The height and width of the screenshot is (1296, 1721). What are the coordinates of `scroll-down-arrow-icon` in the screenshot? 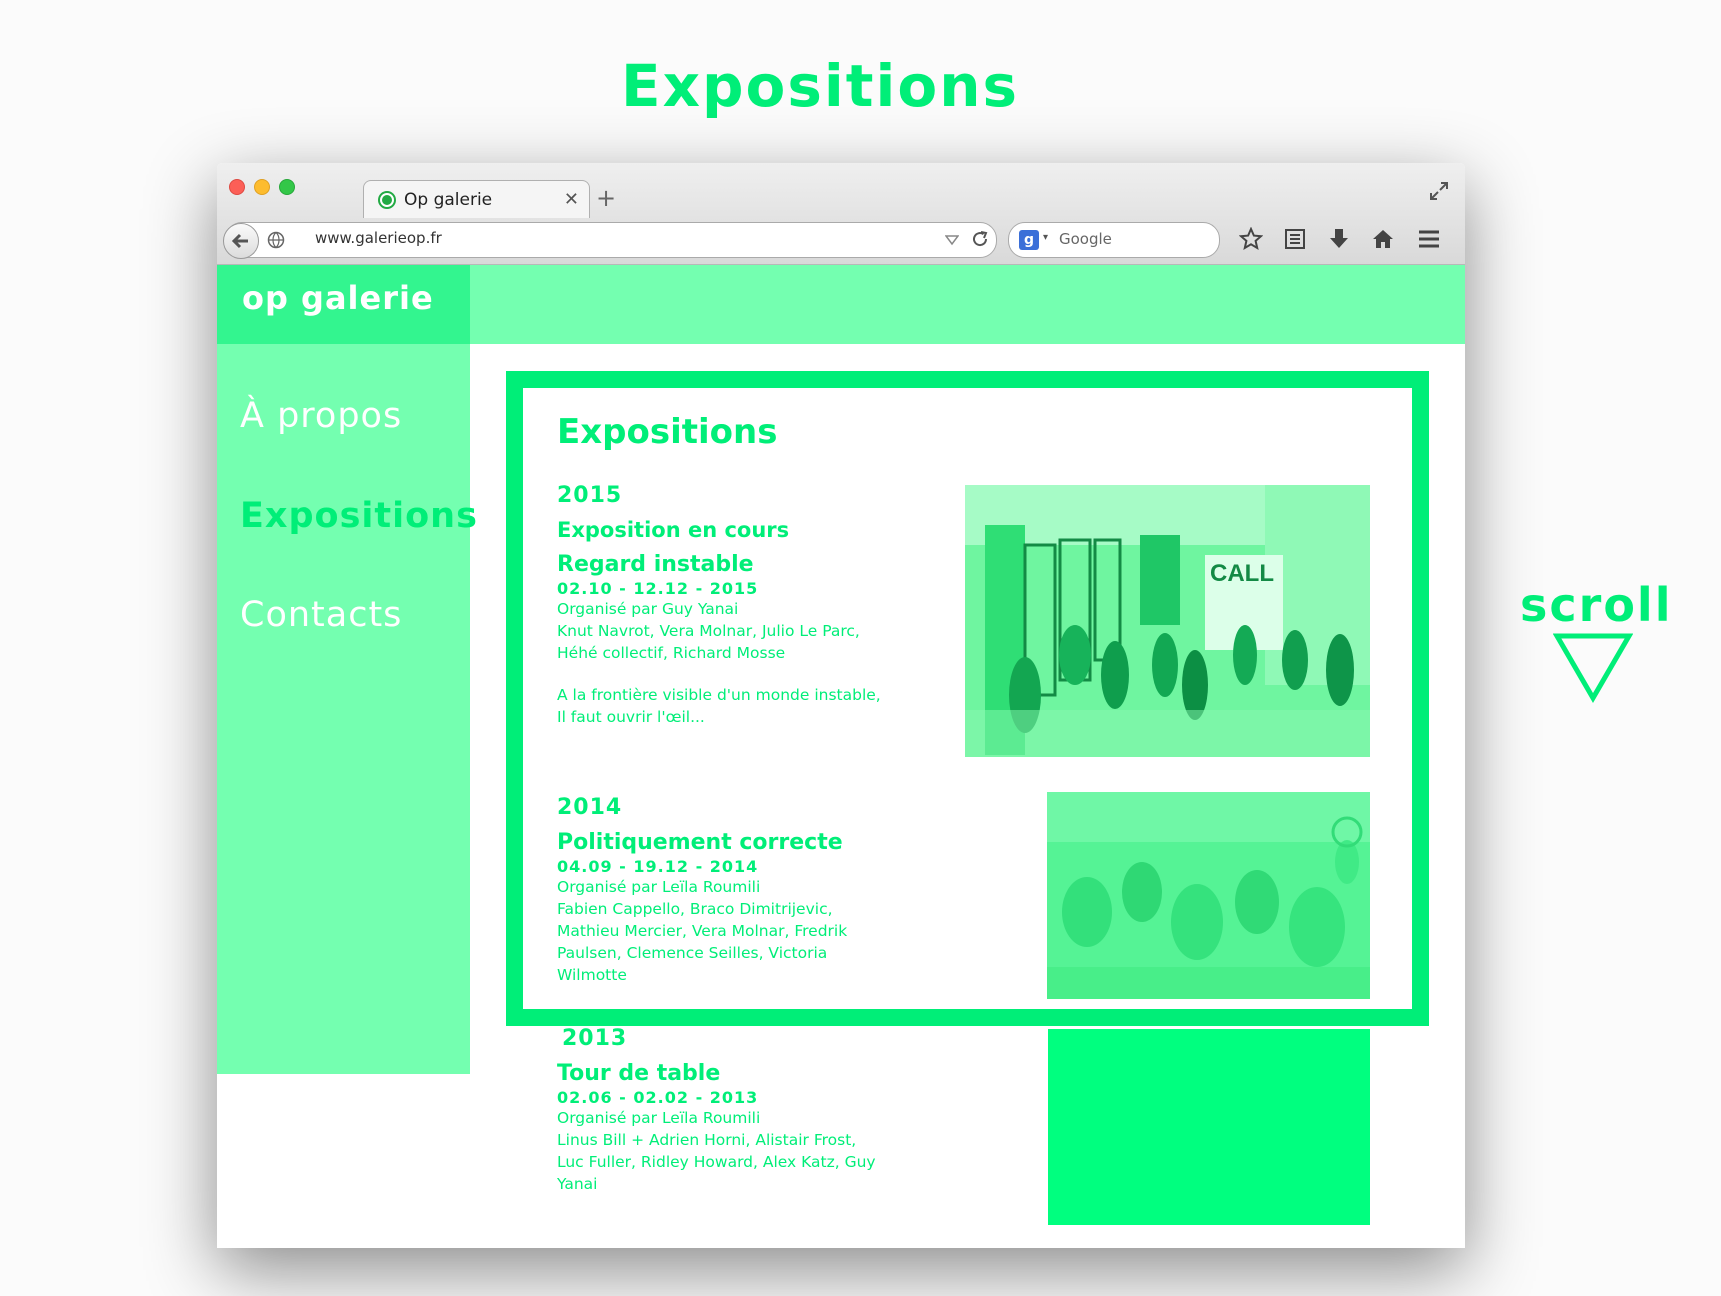 It's located at (1592, 668).